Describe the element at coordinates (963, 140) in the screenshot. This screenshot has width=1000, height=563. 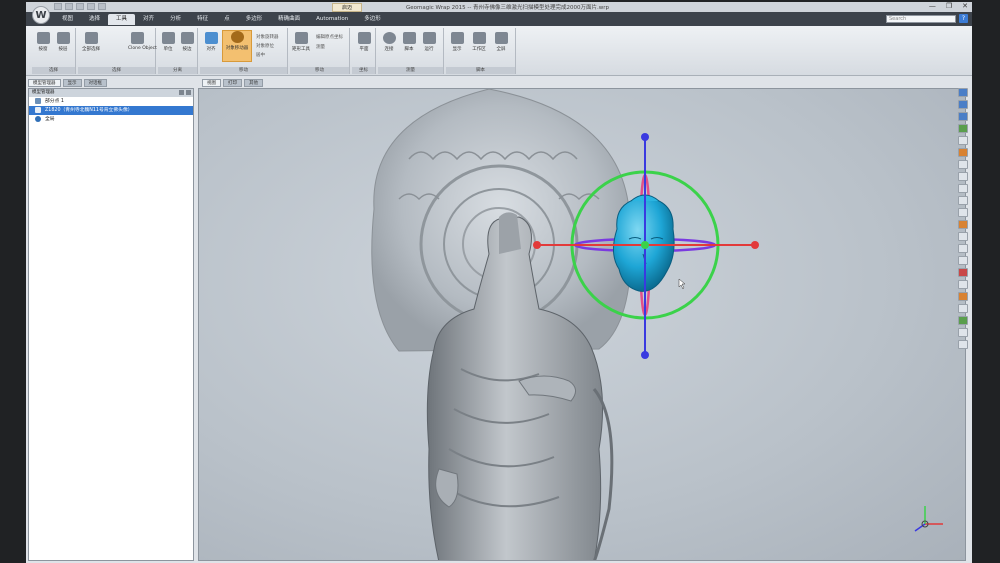
I see `rotate-view-icon` at that location.